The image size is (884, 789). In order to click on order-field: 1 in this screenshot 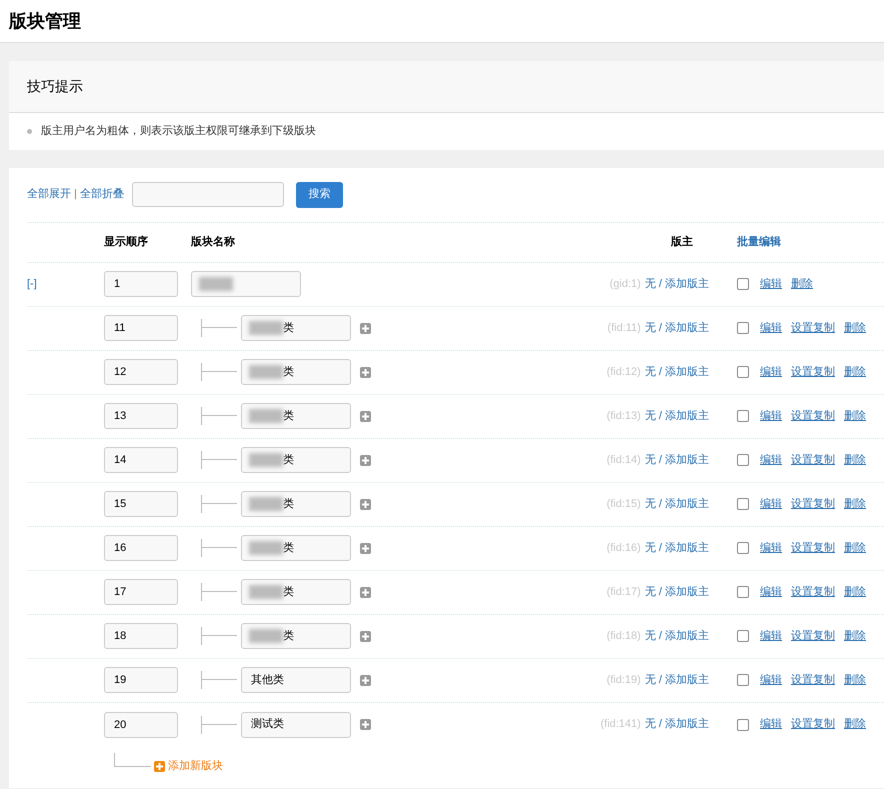, I will do `click(141, 284)`.